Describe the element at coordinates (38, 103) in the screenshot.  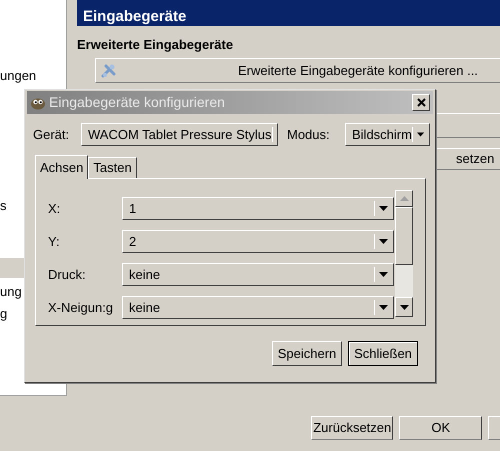
I see `app-icon` at that location.